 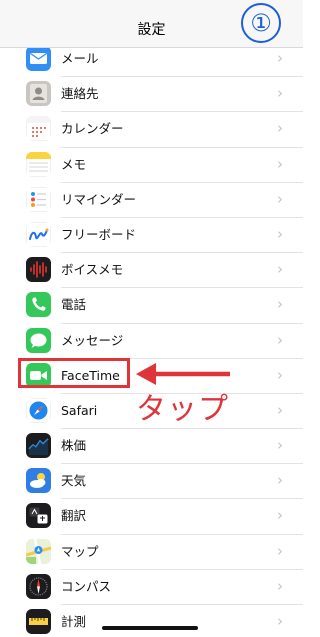 I want to click on home-indicator, so click(x=150, y=628).